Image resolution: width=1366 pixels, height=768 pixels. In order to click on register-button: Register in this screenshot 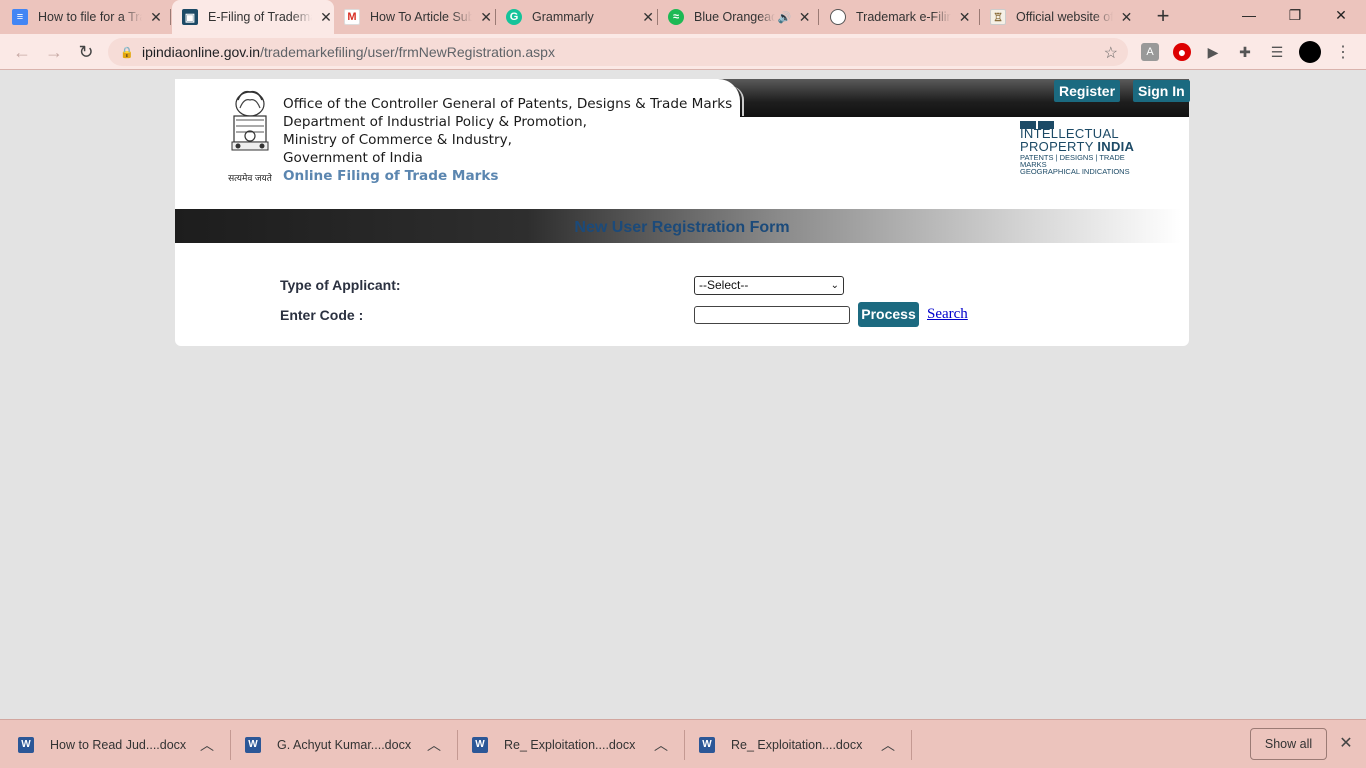, I will do `click(1087, 91)`.